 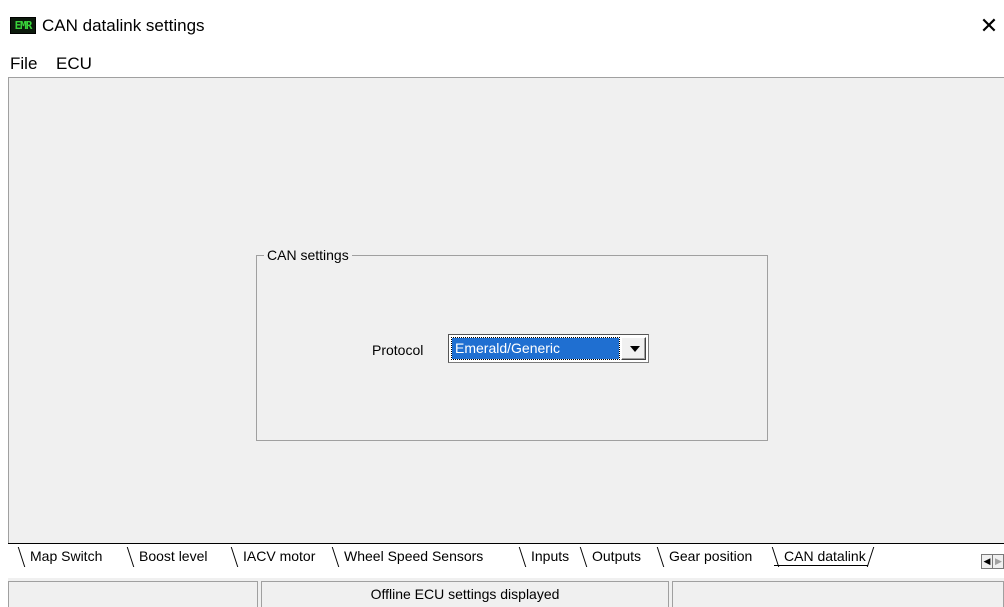 I want to click on protocol-label: Protocol, so click(x=398, y=350).